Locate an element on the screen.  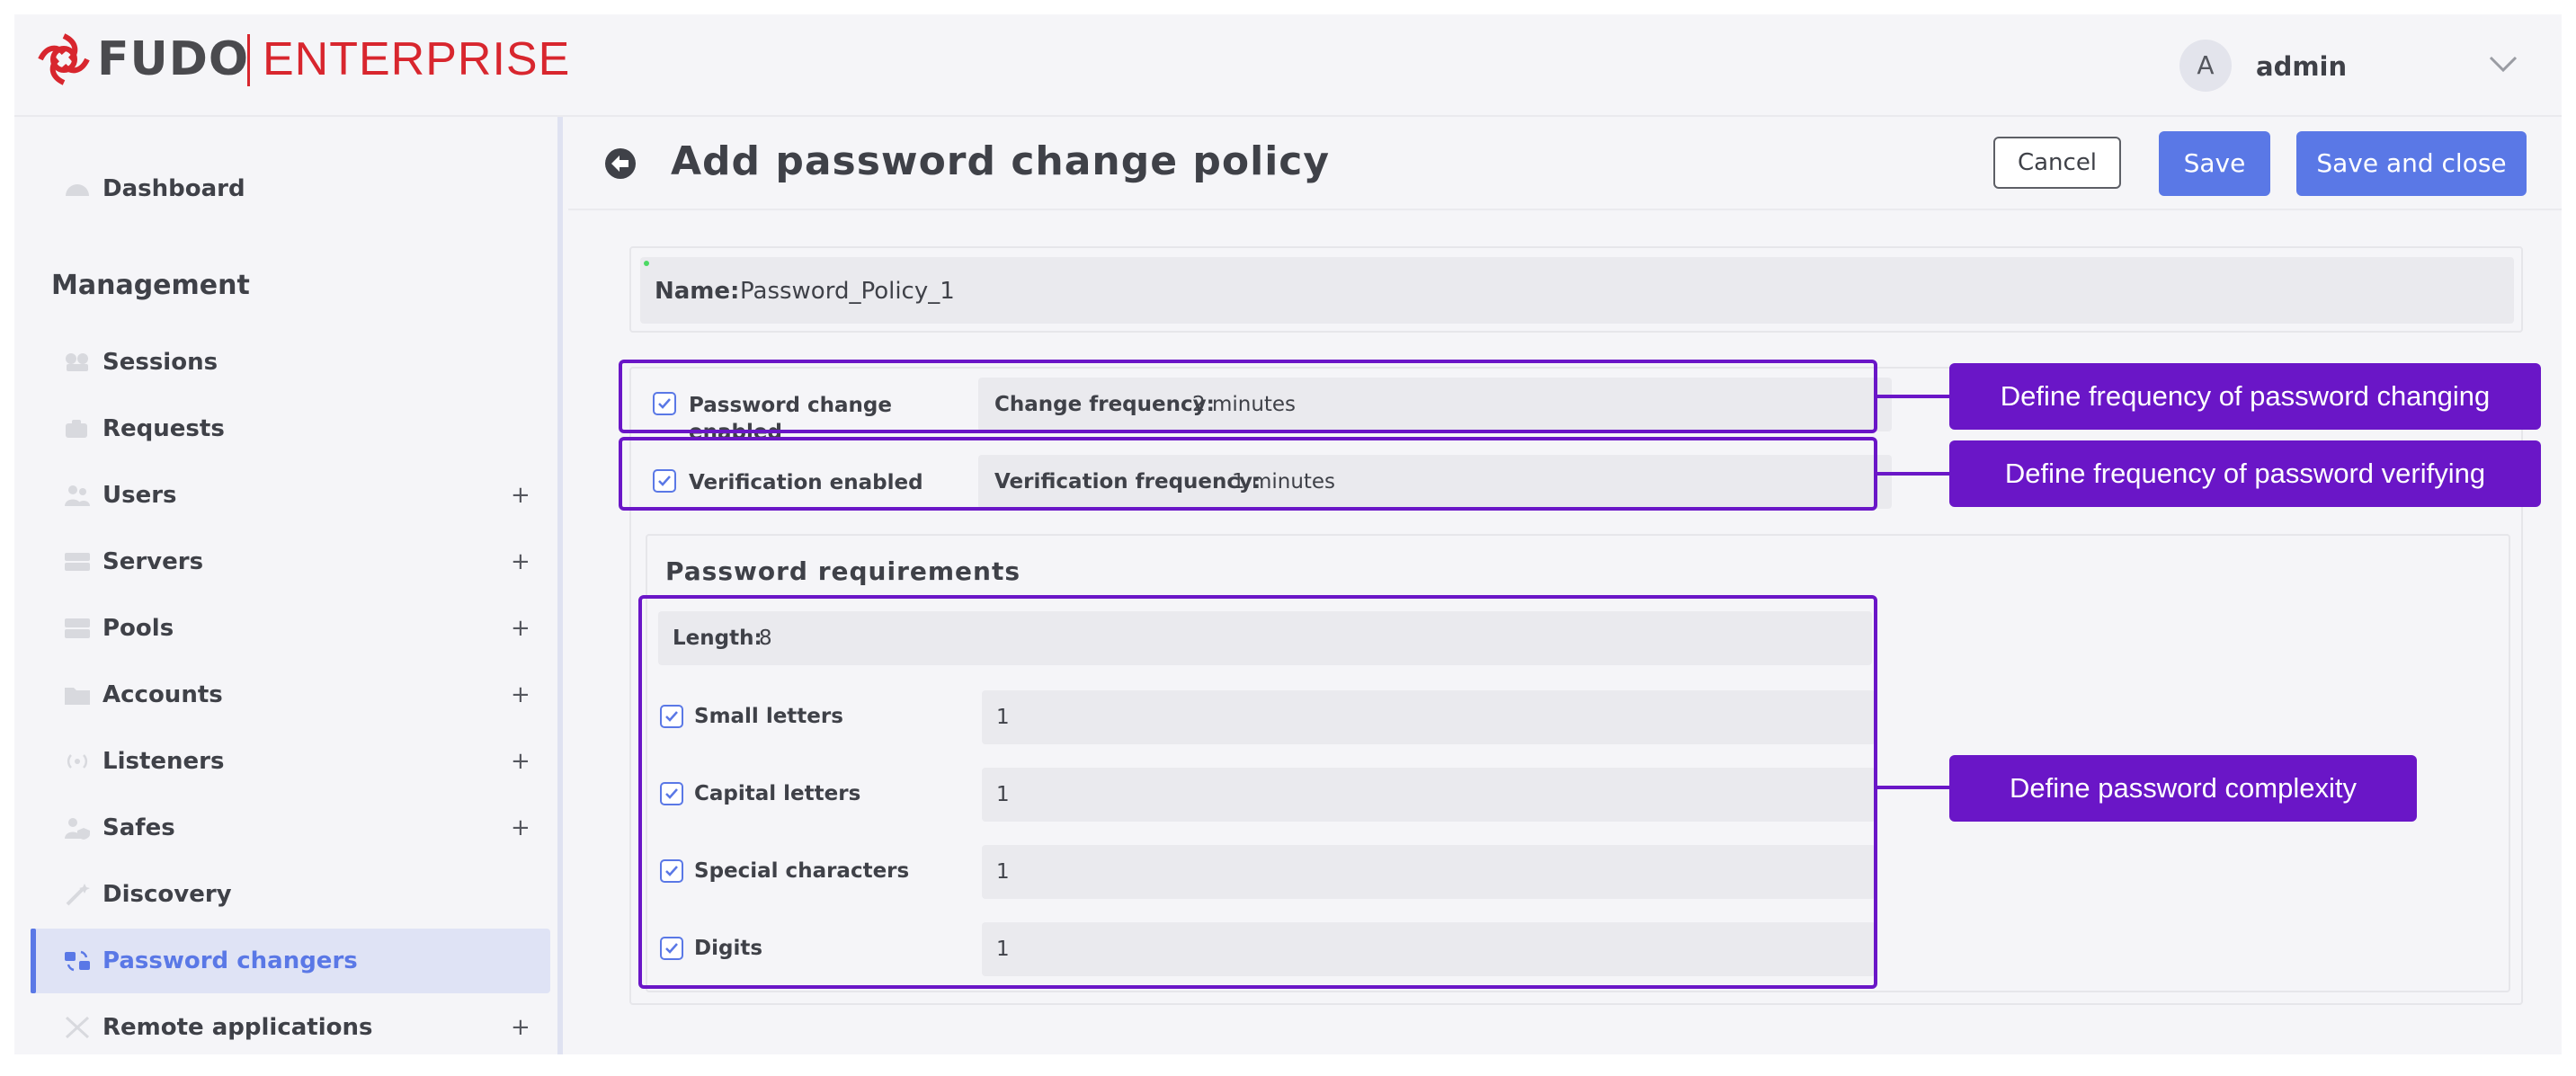
pools-icon is located at coordinates (77, 628).